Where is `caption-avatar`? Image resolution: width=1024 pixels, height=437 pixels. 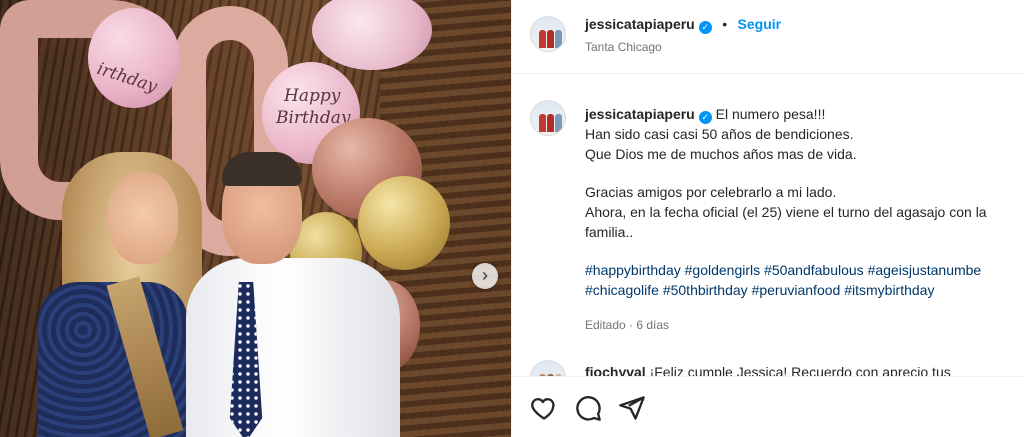 caption-avatar is located at coordinates (548, 118).